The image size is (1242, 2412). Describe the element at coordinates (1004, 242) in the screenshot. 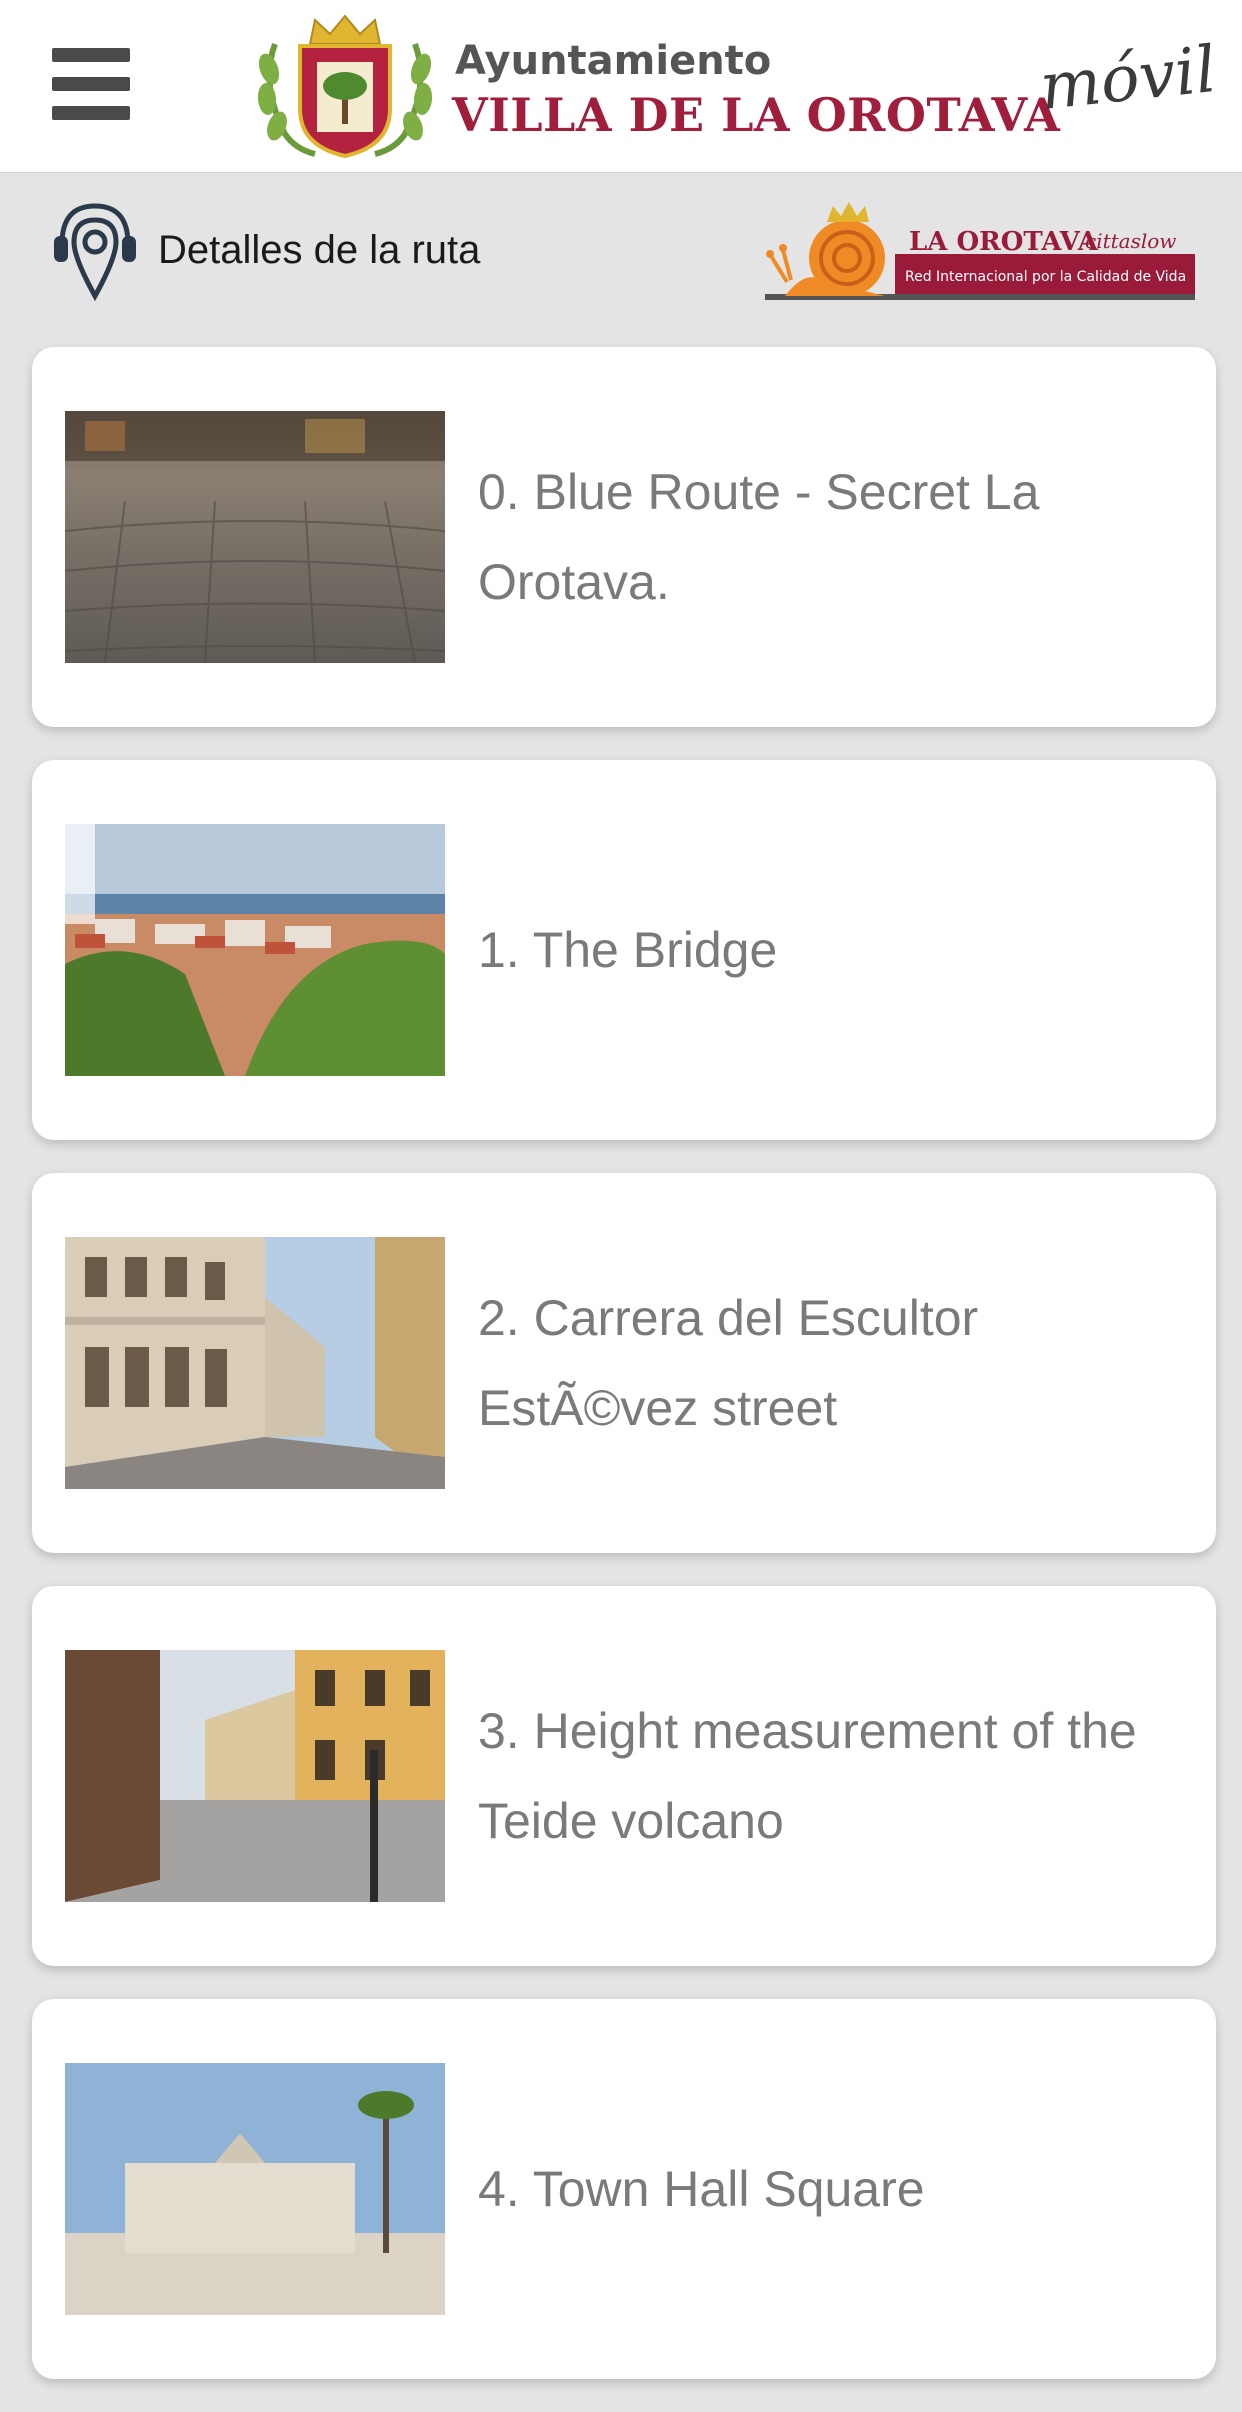

I see `badge-title: LA OROTAVA` at that location.